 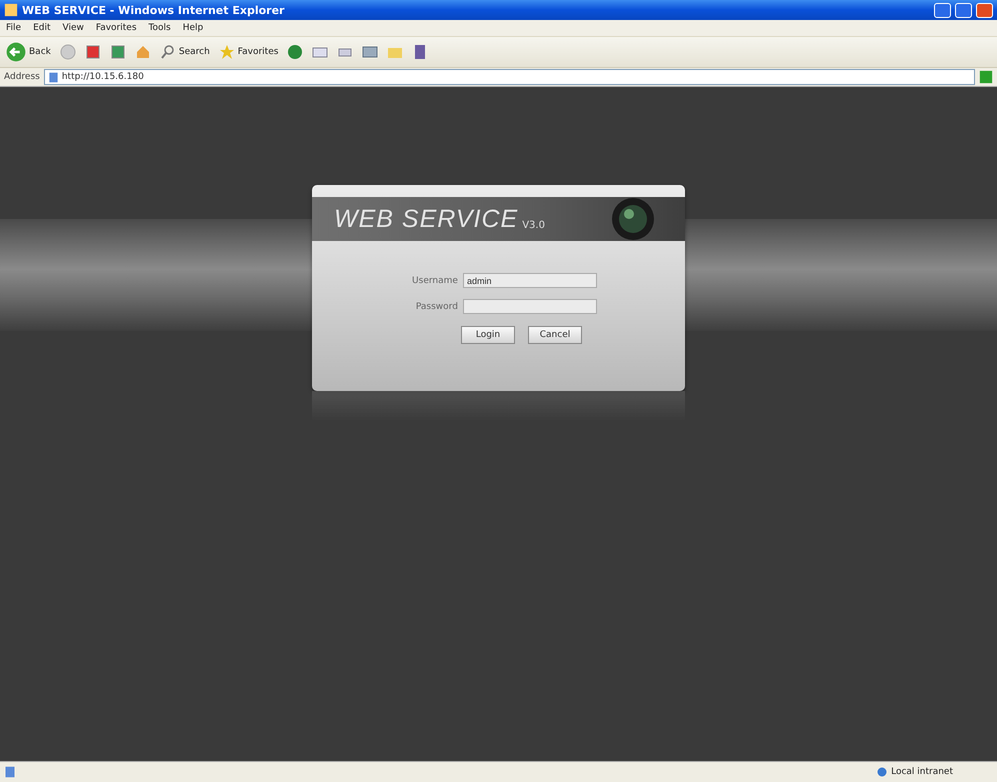 What do you see at coordinates (529, 306) in the screenshot?
I see `password-field` at bounding box center [529, 306].